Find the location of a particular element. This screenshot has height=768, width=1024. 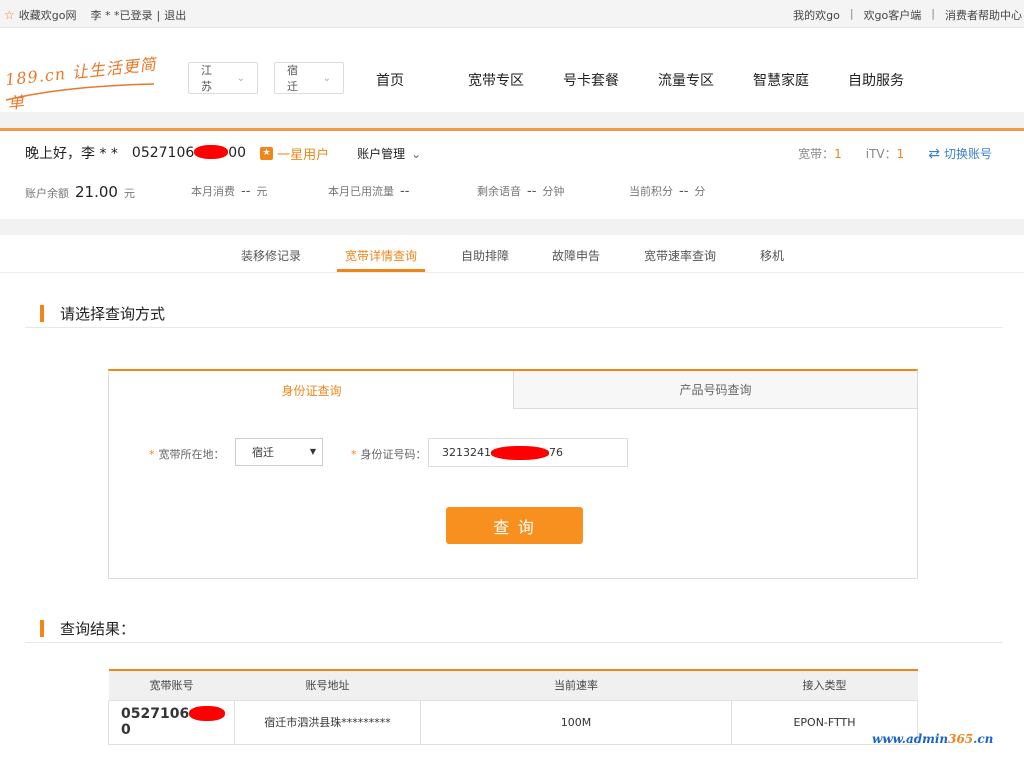

id-number-input: 3213241 76 is located at coordinates (528, 452).